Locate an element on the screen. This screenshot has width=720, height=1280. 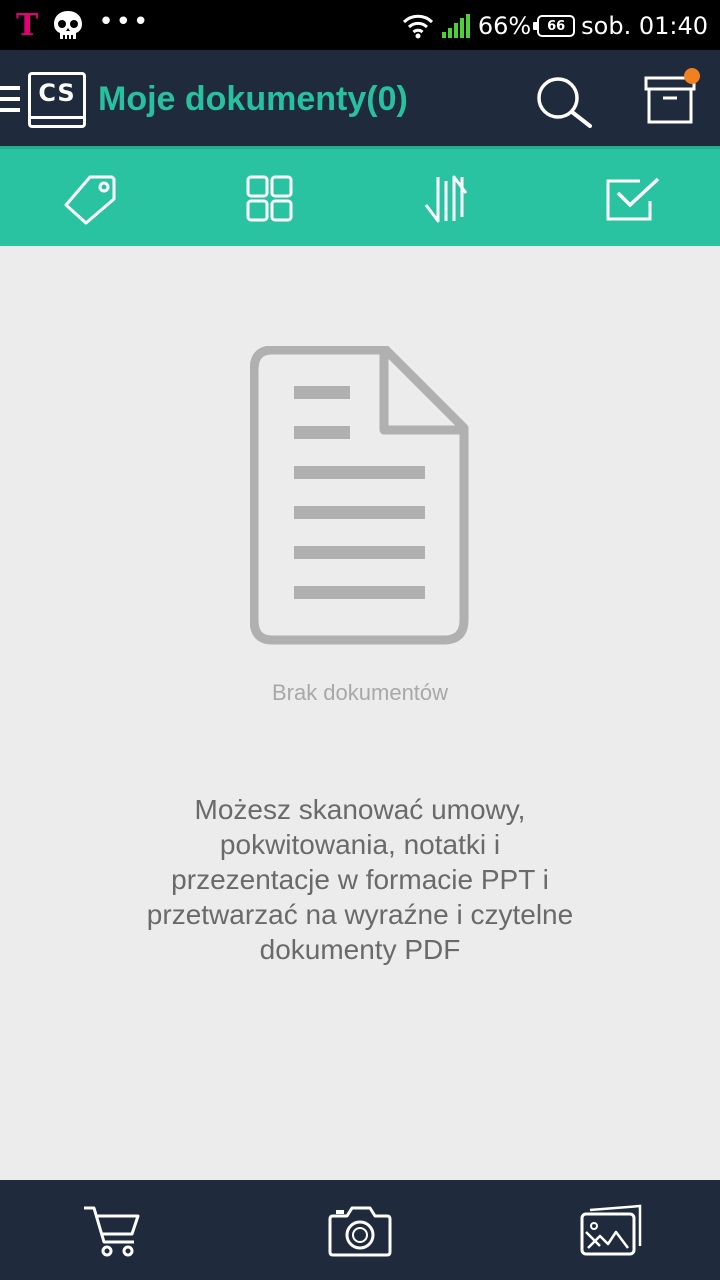
document-icon is located at coordinates (359, 495).